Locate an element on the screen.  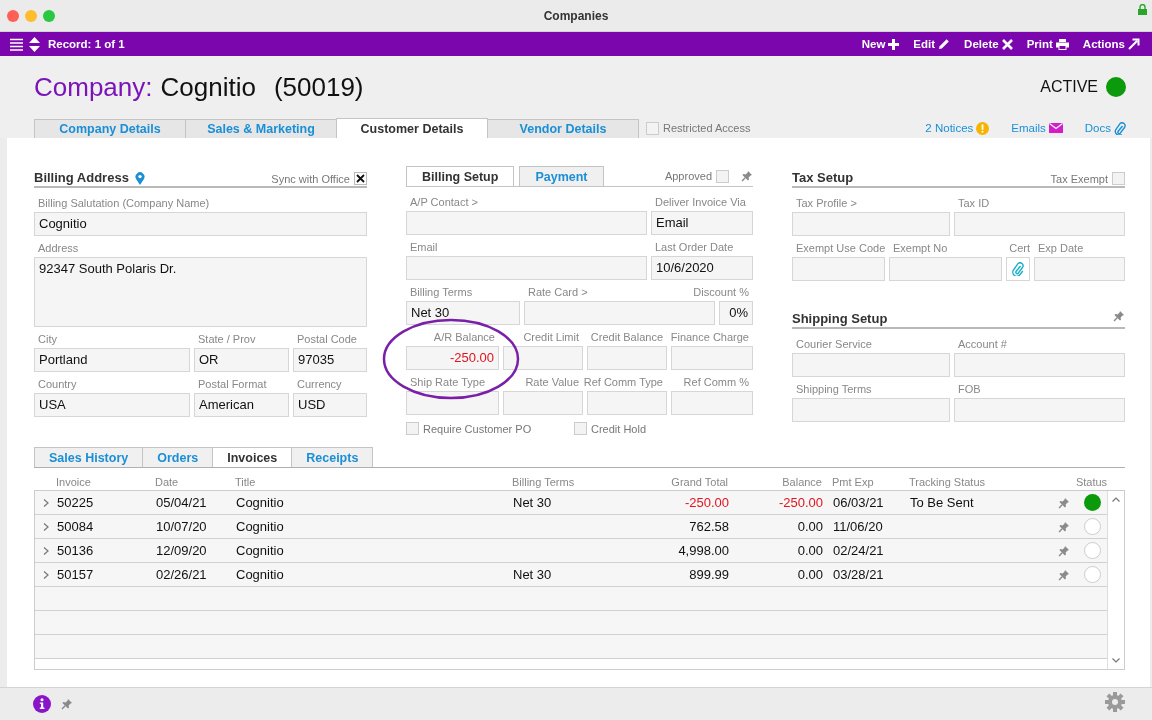
table-cell-text: 11/06/20 is located at coordinates (858, 526).